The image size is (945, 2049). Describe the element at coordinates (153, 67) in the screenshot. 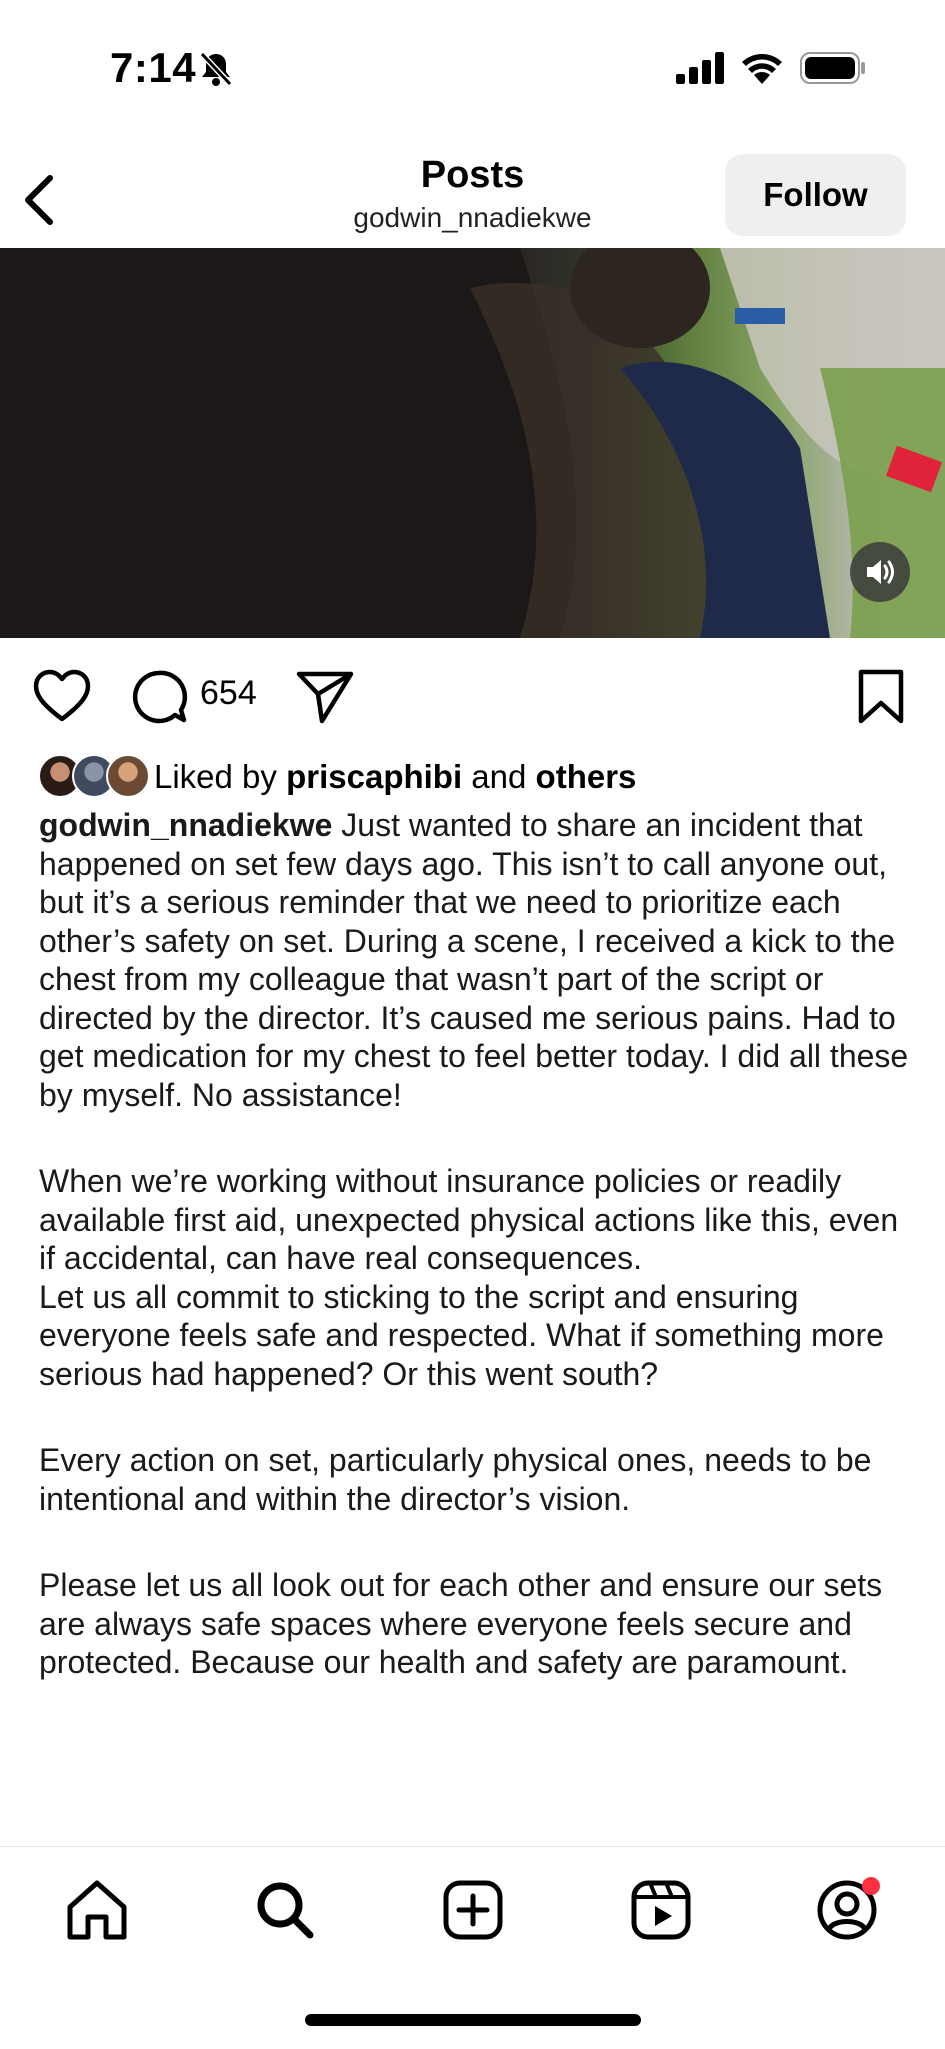

I see `status-time: 7:14` at that location.